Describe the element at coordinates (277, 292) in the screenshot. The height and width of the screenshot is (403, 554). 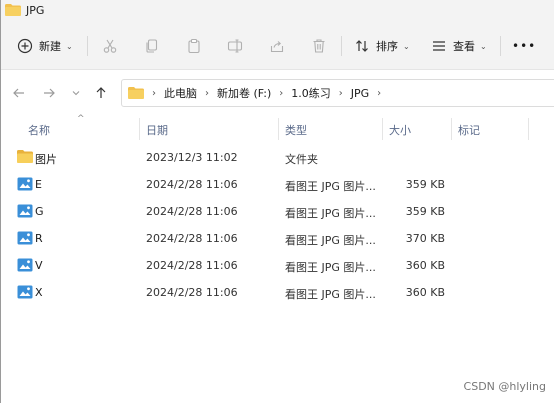
I see `list-item: X 2024/2/28 11:06 看图王 JPG 图片... 360 KB` at that location.